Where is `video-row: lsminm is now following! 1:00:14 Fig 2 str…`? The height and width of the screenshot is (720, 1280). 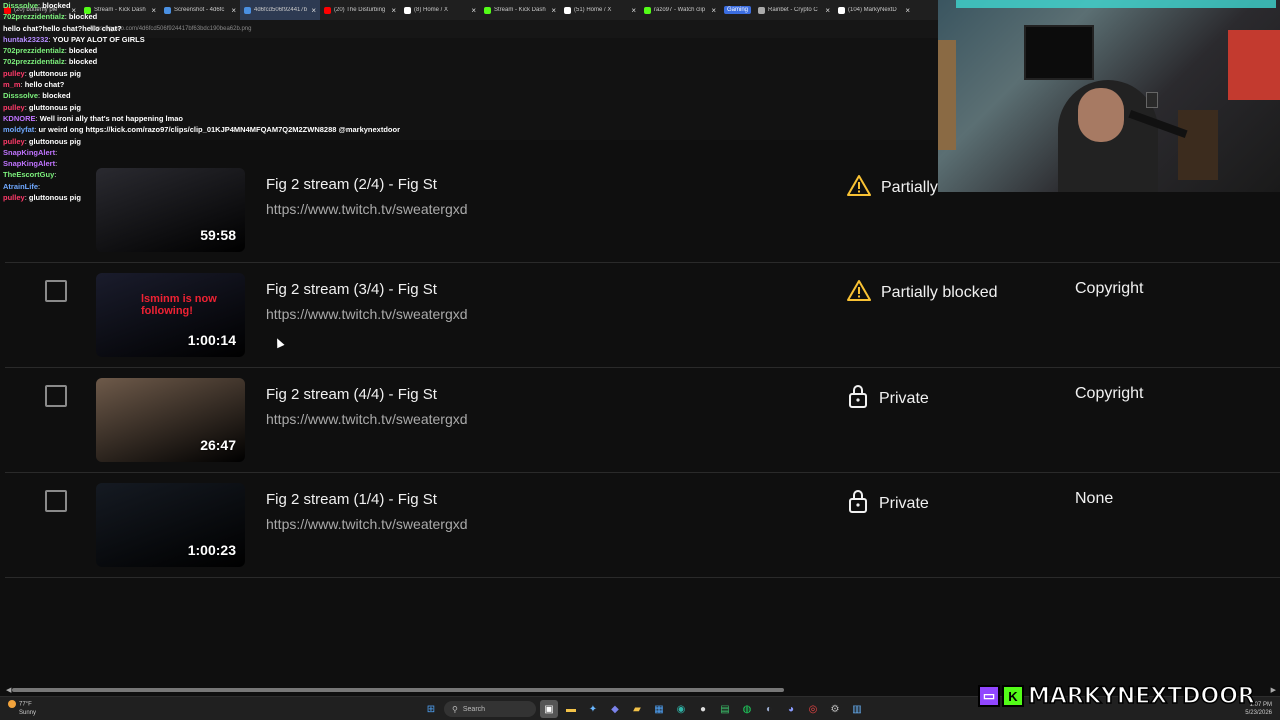
video-row: lsminm is now following! 1:00:14 Fig 2 str… is located at coordinates (642, 315).